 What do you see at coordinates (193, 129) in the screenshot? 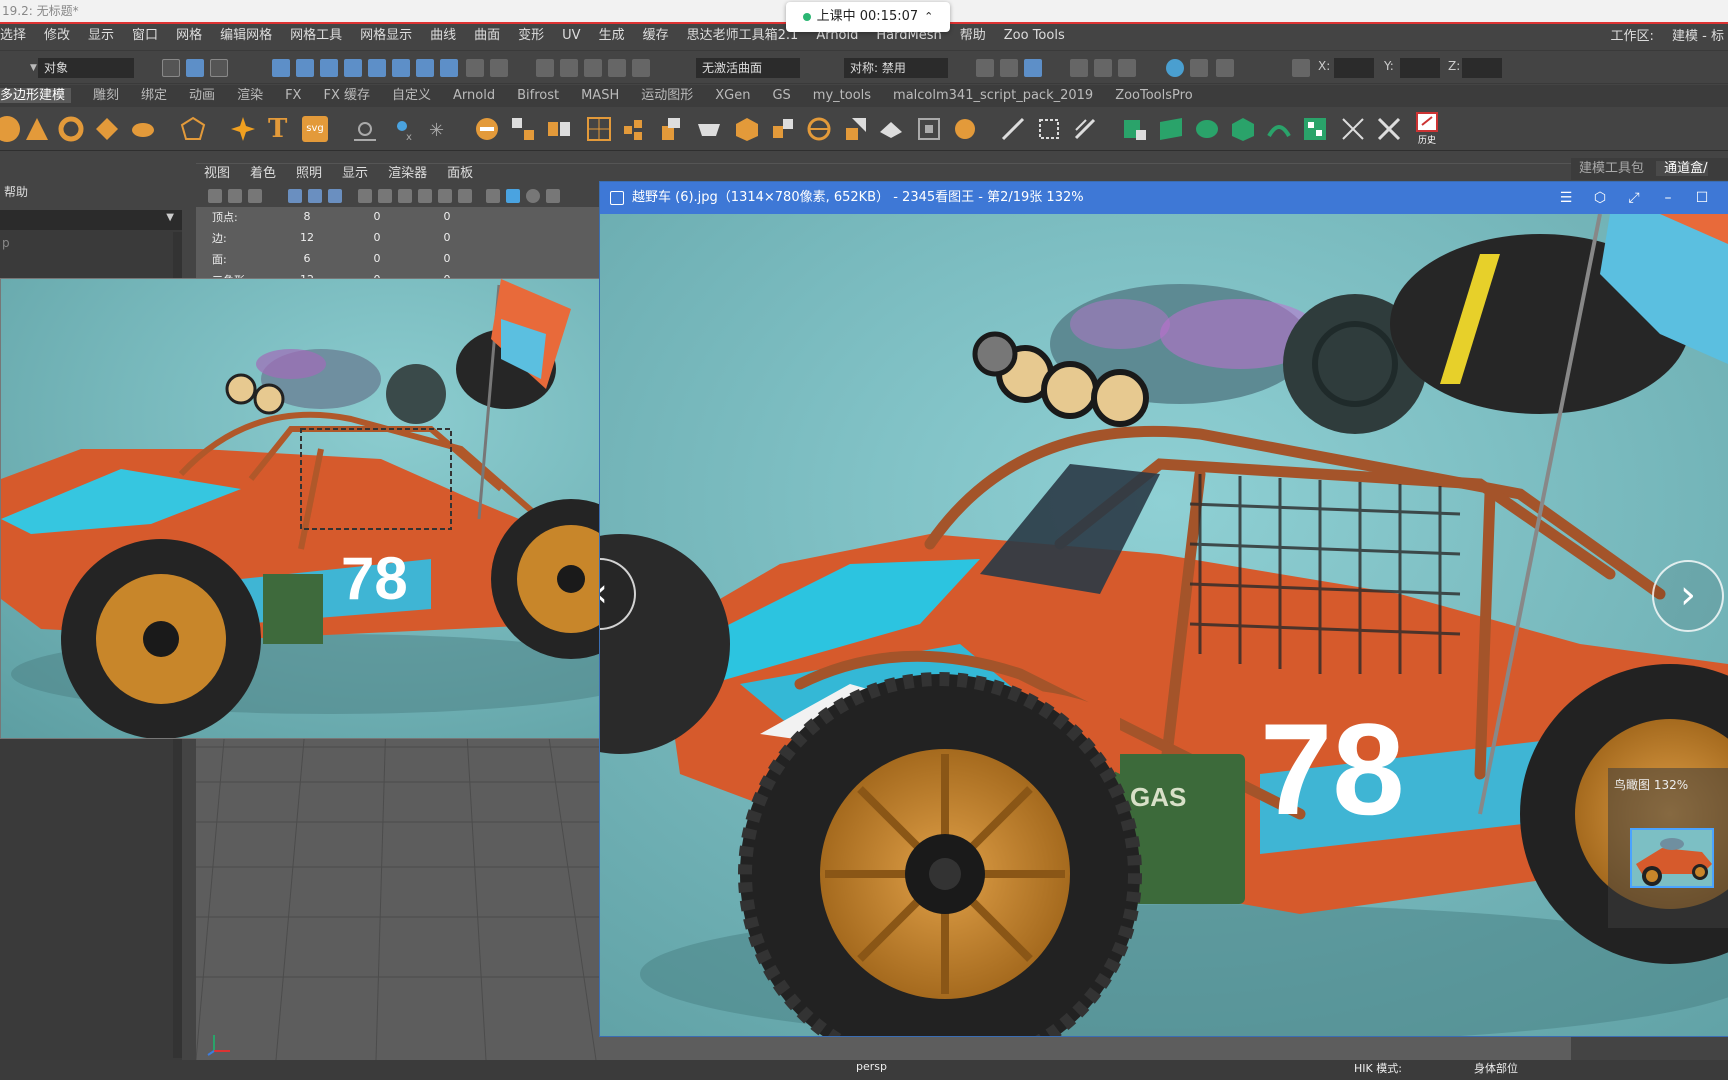
I see `platonic-solid-icon` at bounding box center [193, 129].